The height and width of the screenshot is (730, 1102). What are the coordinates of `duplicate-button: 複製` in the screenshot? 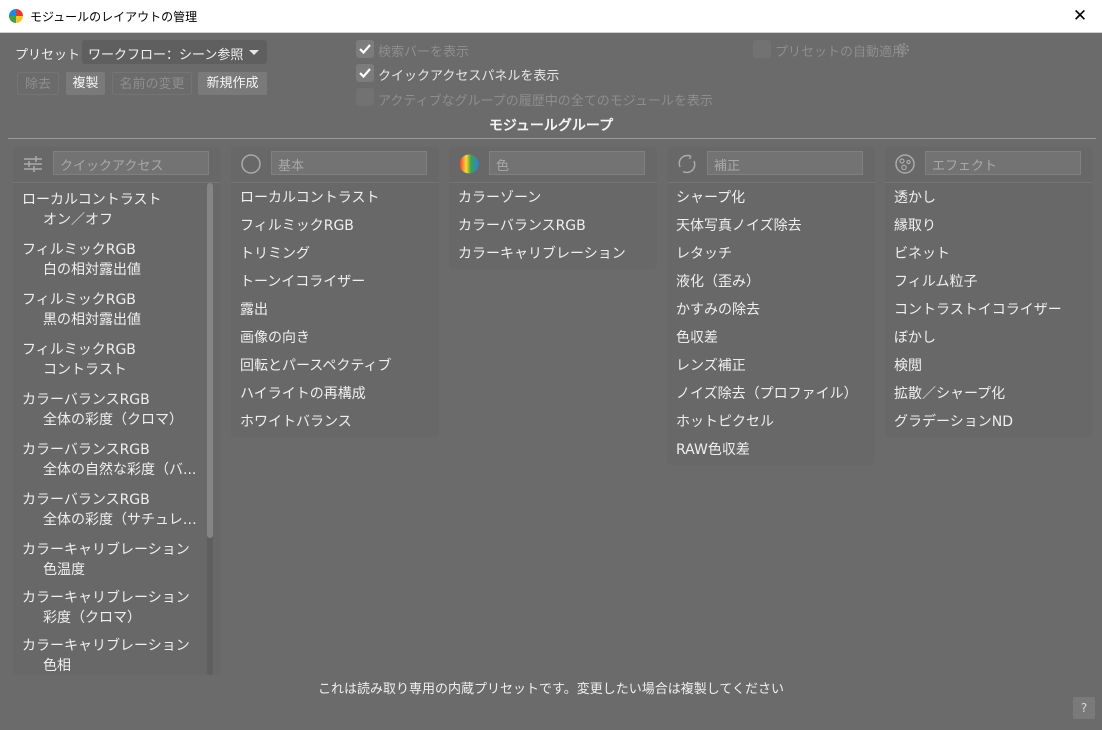 It's located at (85, 83).